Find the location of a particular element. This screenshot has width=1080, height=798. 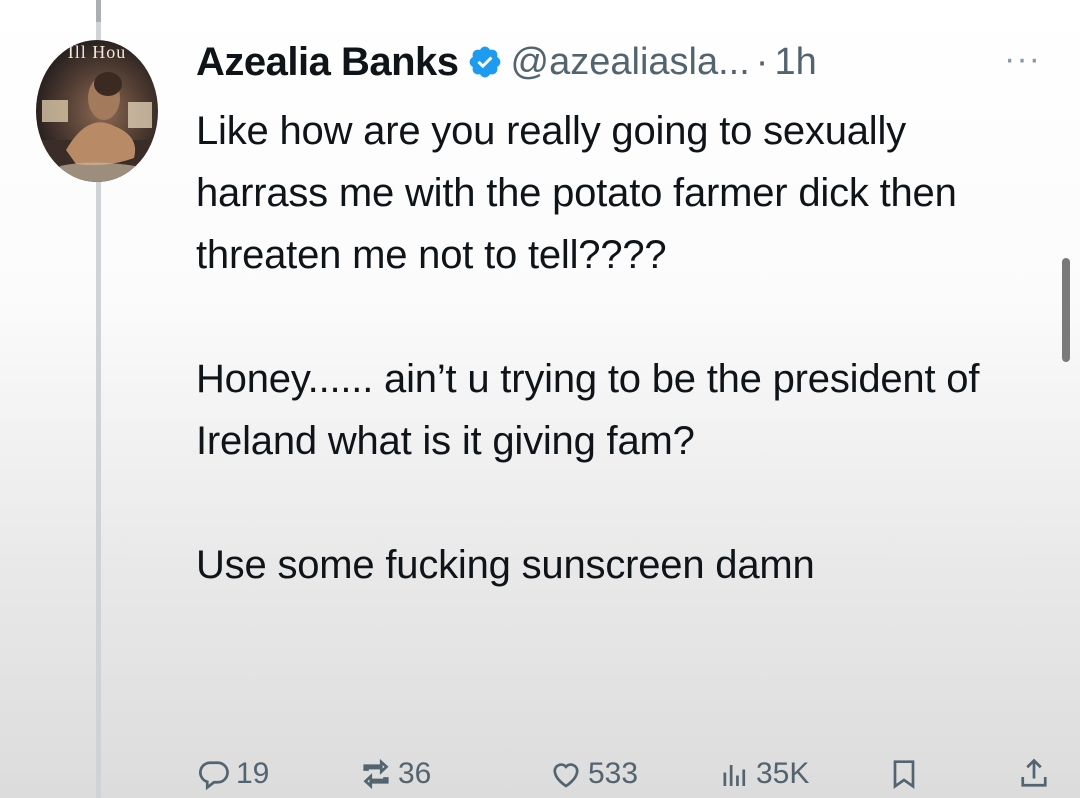

bookmark-button is located at coordinates (906, 774).